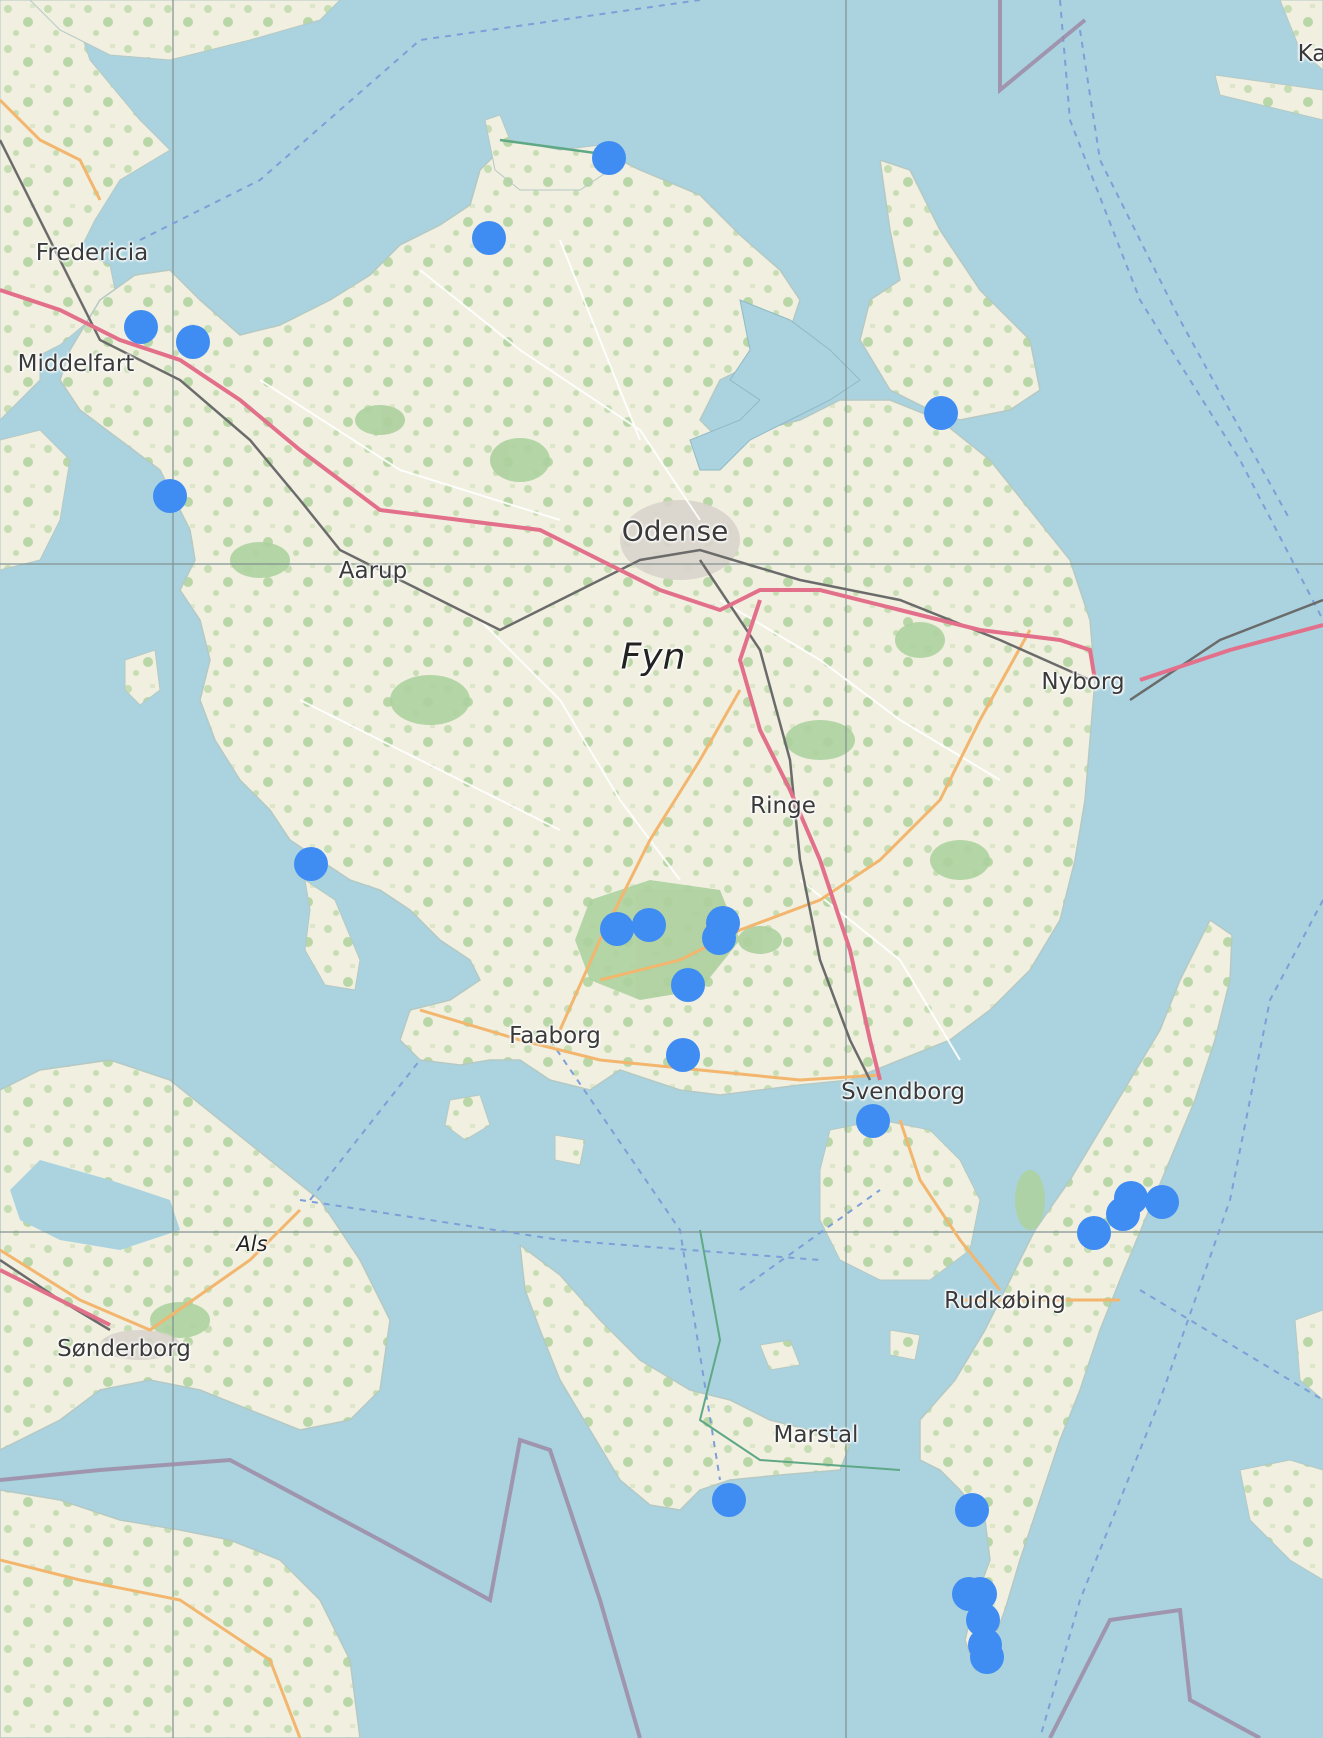 The width and height of the screenshot is (1323, 1738). Describe the element at coordinates (653, 657) in the screenshot. I see `label-fyn: Fyn` at that location.